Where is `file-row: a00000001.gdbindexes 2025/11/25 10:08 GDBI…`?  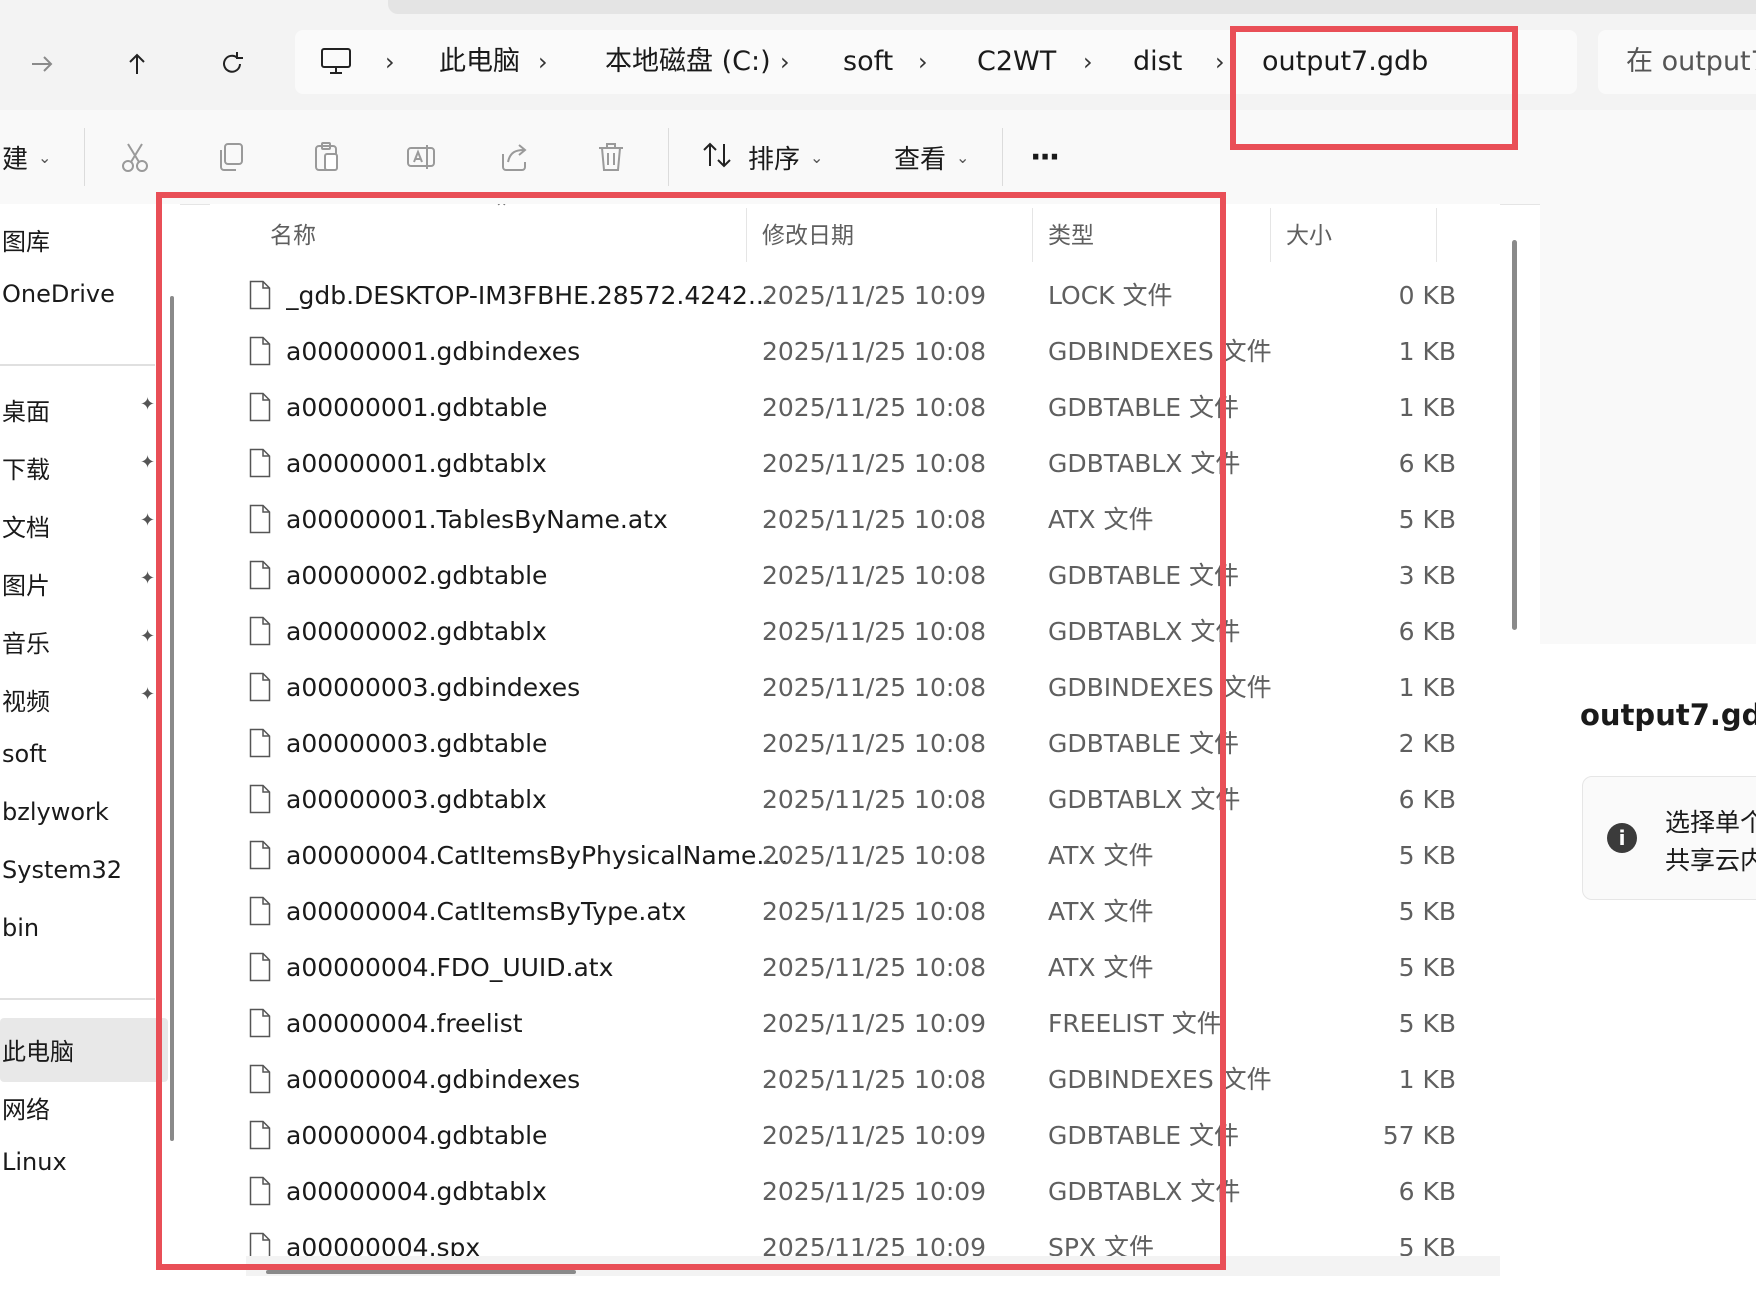 file-row: a00000001.gdbindexes 2025/11/25 10:08 GDBI… is located at coordinates (855, 352).